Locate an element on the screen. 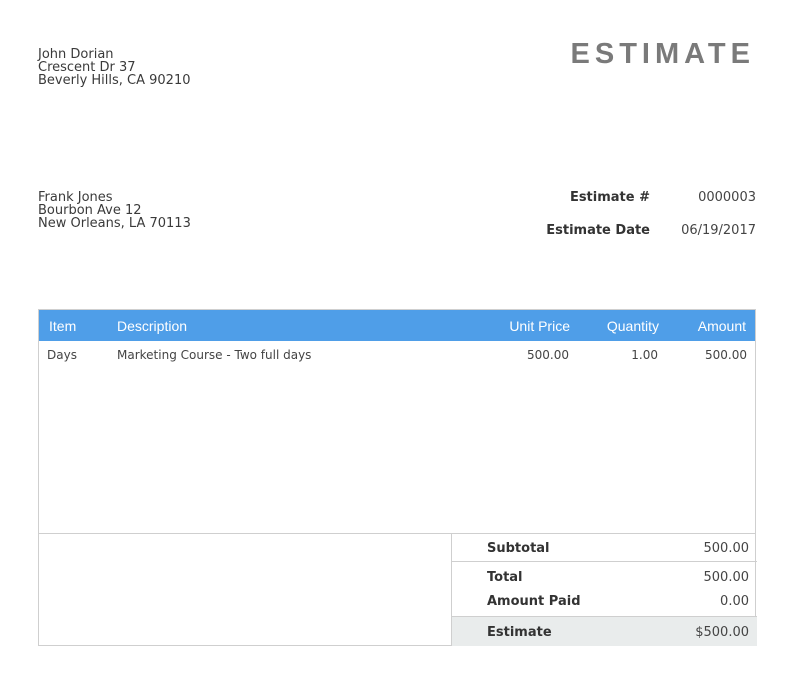 This screenshot has height=686, width=797. subtotal-label: Subtotal is located at coordinates (518, 548).